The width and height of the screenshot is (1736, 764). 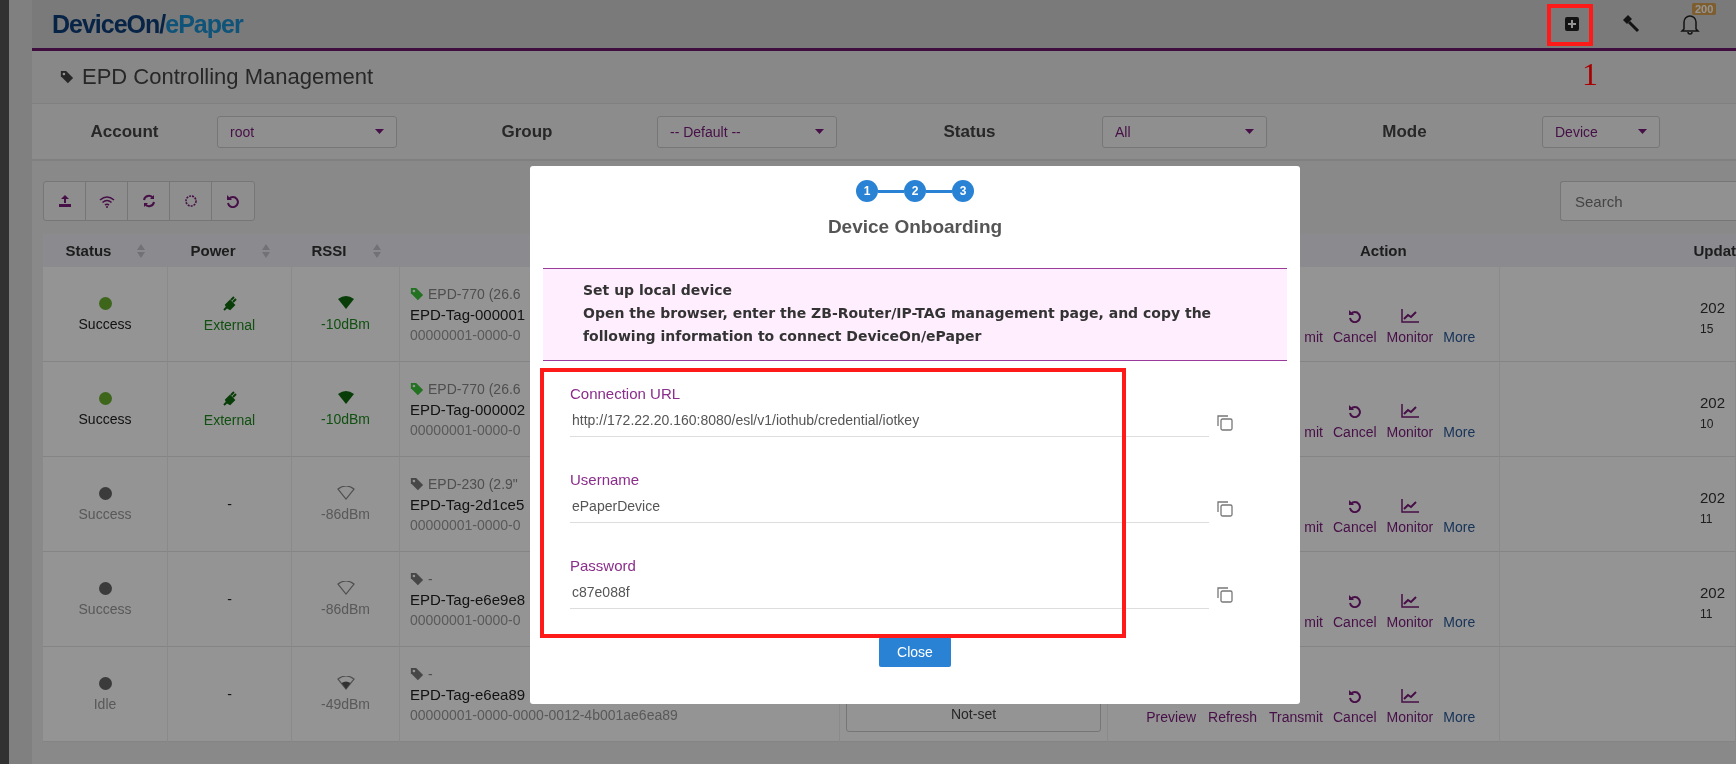 I want to click on info-heading: Set up local device, so click(x=658, y=290).